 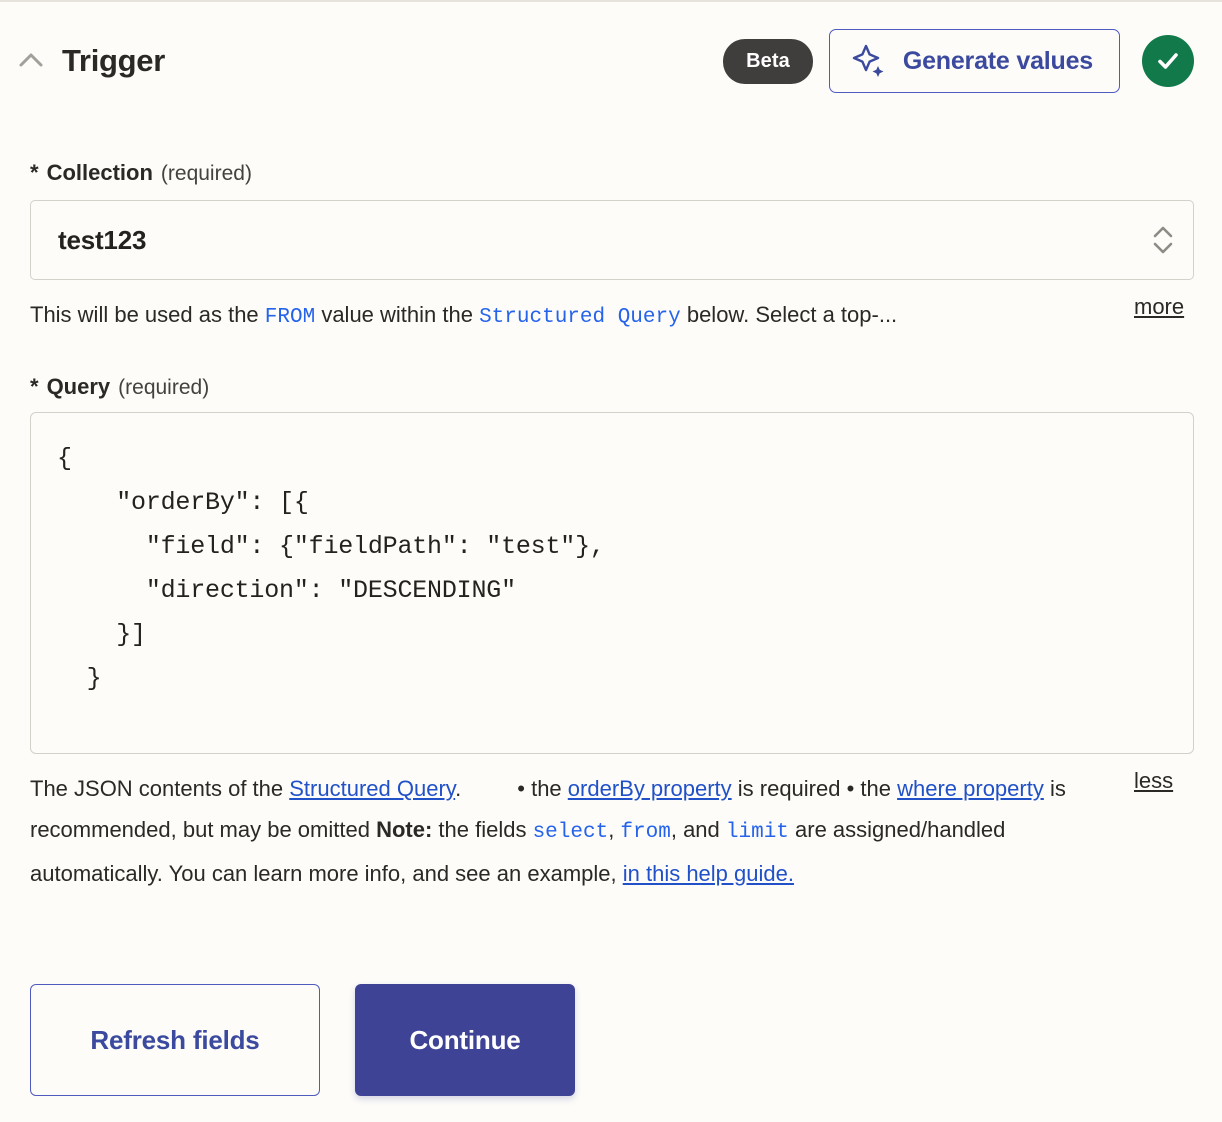 What do you see at coordinates (1159, 307) in the screenshot?
I see `collection-more-toggle: more` at bounding box center [1159, 307].